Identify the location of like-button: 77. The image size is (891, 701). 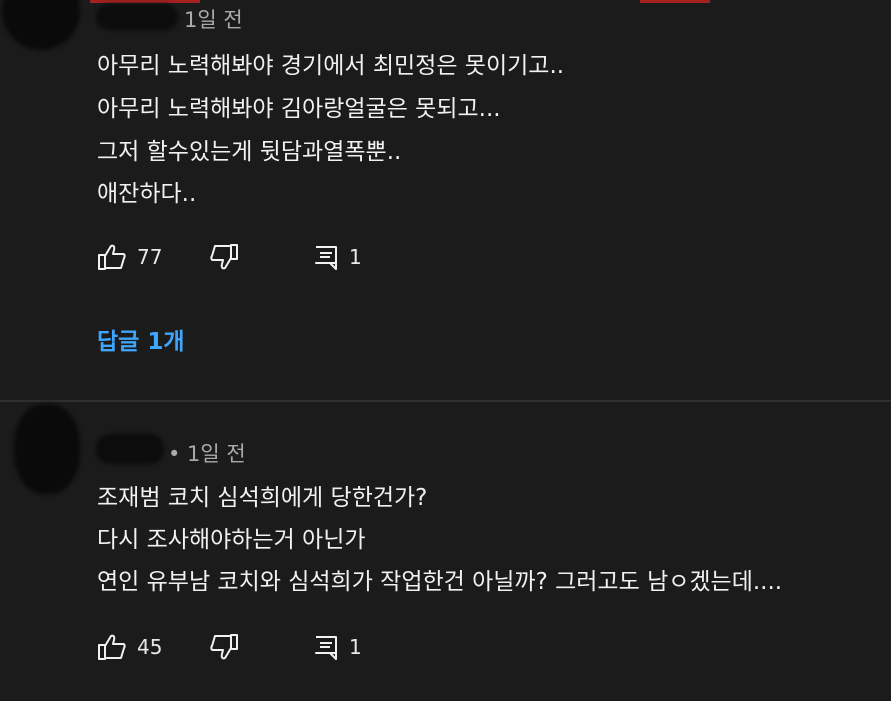
(129, 257).